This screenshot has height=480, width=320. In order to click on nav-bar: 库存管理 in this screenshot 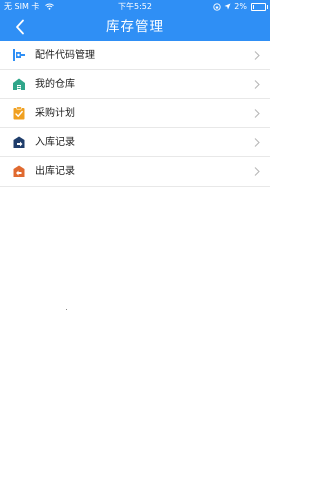, I will do `click(135, 27)`.